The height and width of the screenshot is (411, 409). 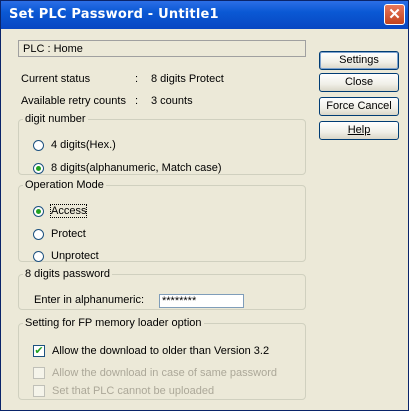 I want to click on settings-button: Settings, so click(x=359, y=60).